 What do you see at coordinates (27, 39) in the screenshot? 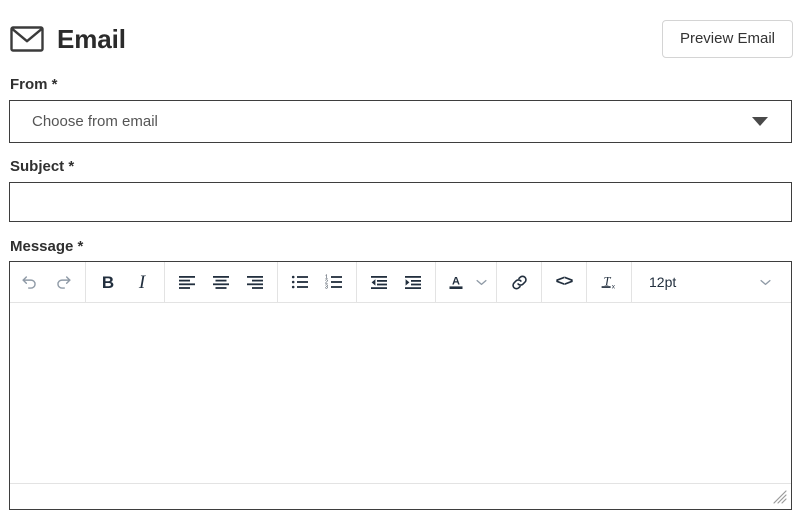
I see `envelope-icon` at bounding box center [27, 39].